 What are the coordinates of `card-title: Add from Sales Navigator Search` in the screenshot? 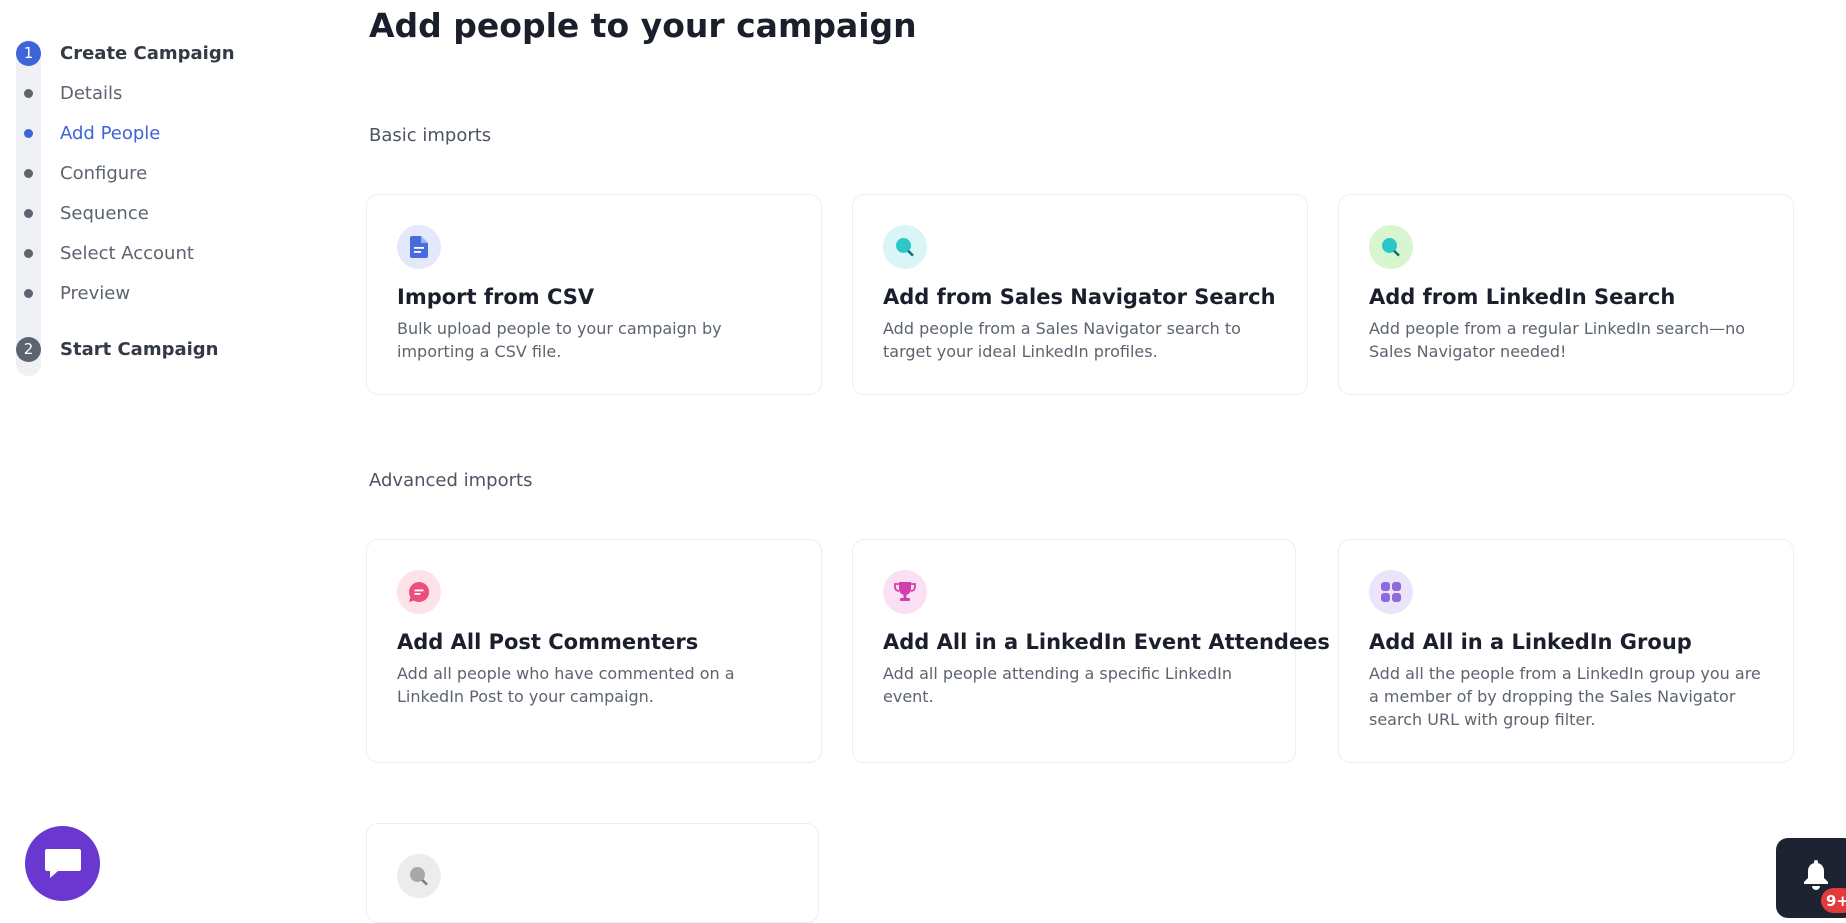 It's located at (1079, 297).